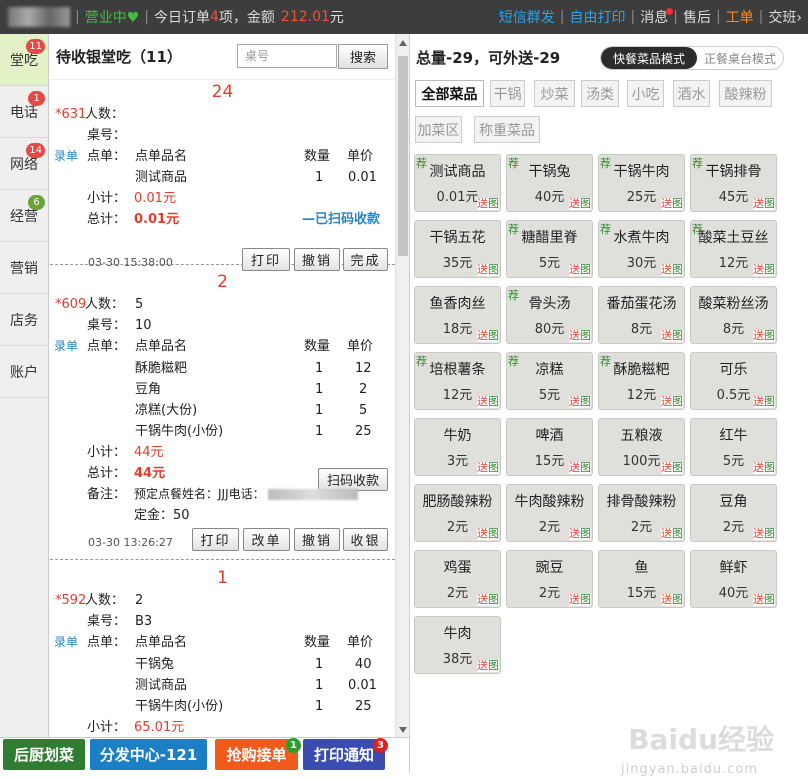  I want to click on dish-card: 牛肉 38元 送图, so click(457, 645).